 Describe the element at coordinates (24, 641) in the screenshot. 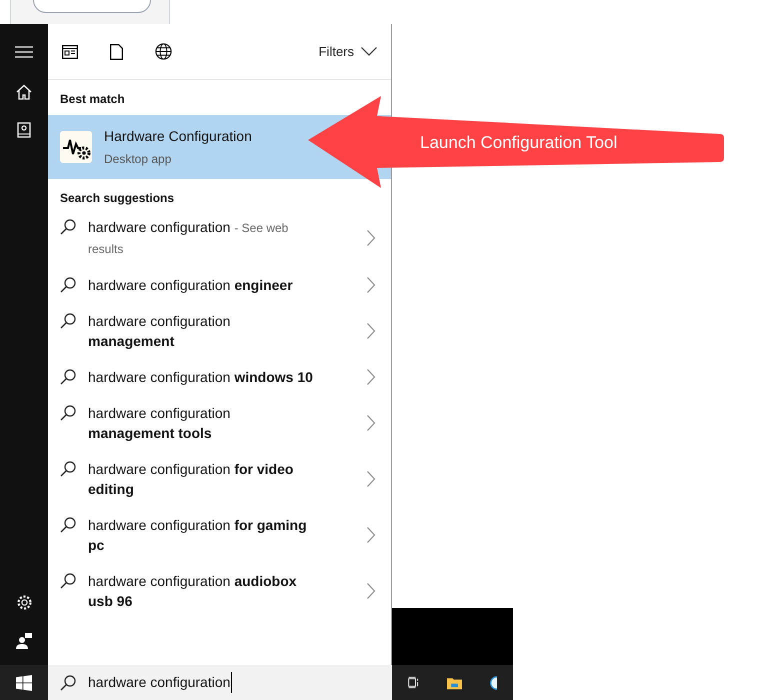

I see `person-icon` at that location.